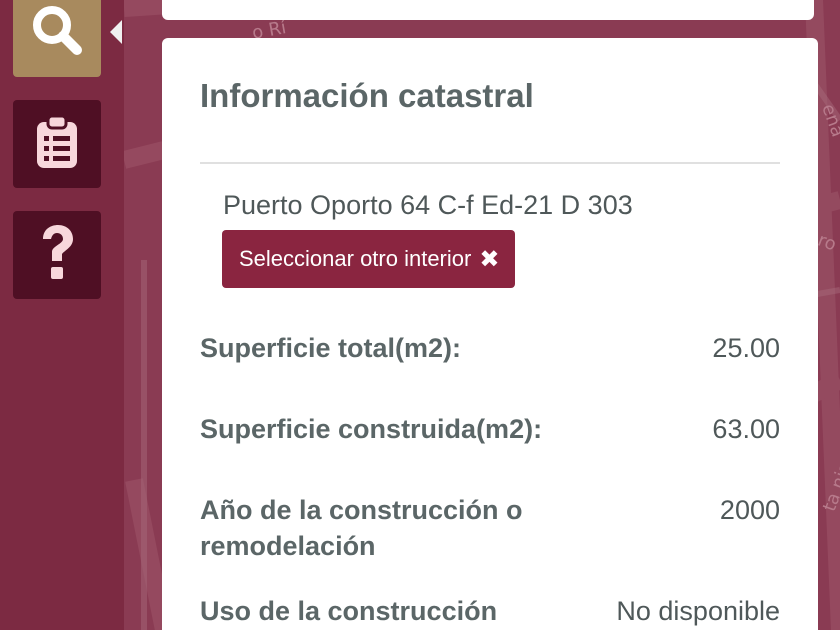 Image resolution: width=840 pixels, height=630 pixels. What do you see at coordinates (490, 163) in the screenshot?
I see `divider` at bounding box center [490, 163].